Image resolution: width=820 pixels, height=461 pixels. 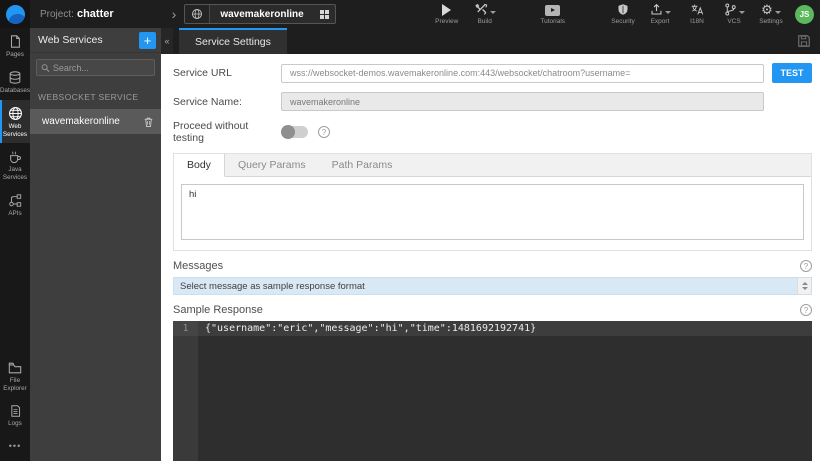 I want to click on tutorials-button: Tutorials, so click(x=553, y=14).